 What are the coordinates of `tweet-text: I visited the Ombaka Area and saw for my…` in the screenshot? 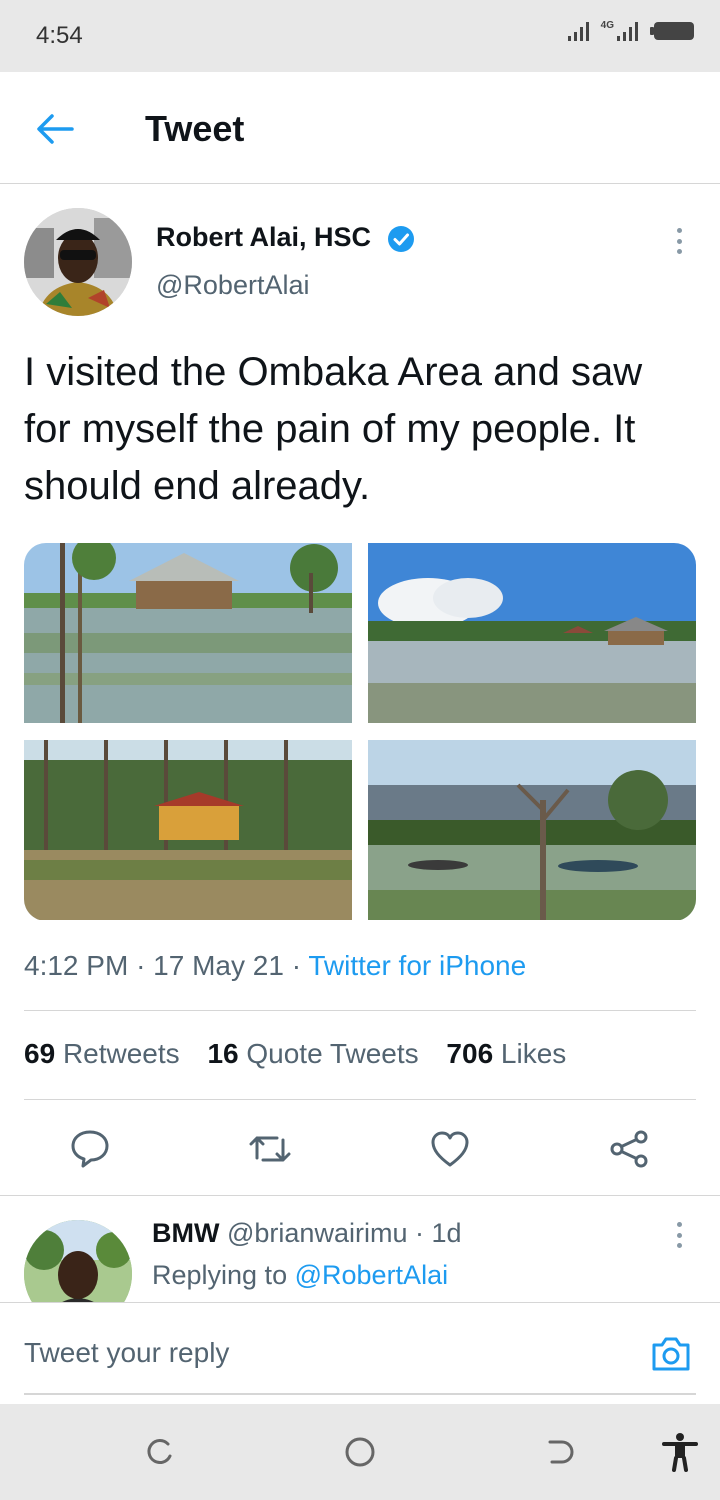 It's located at (333, 429).